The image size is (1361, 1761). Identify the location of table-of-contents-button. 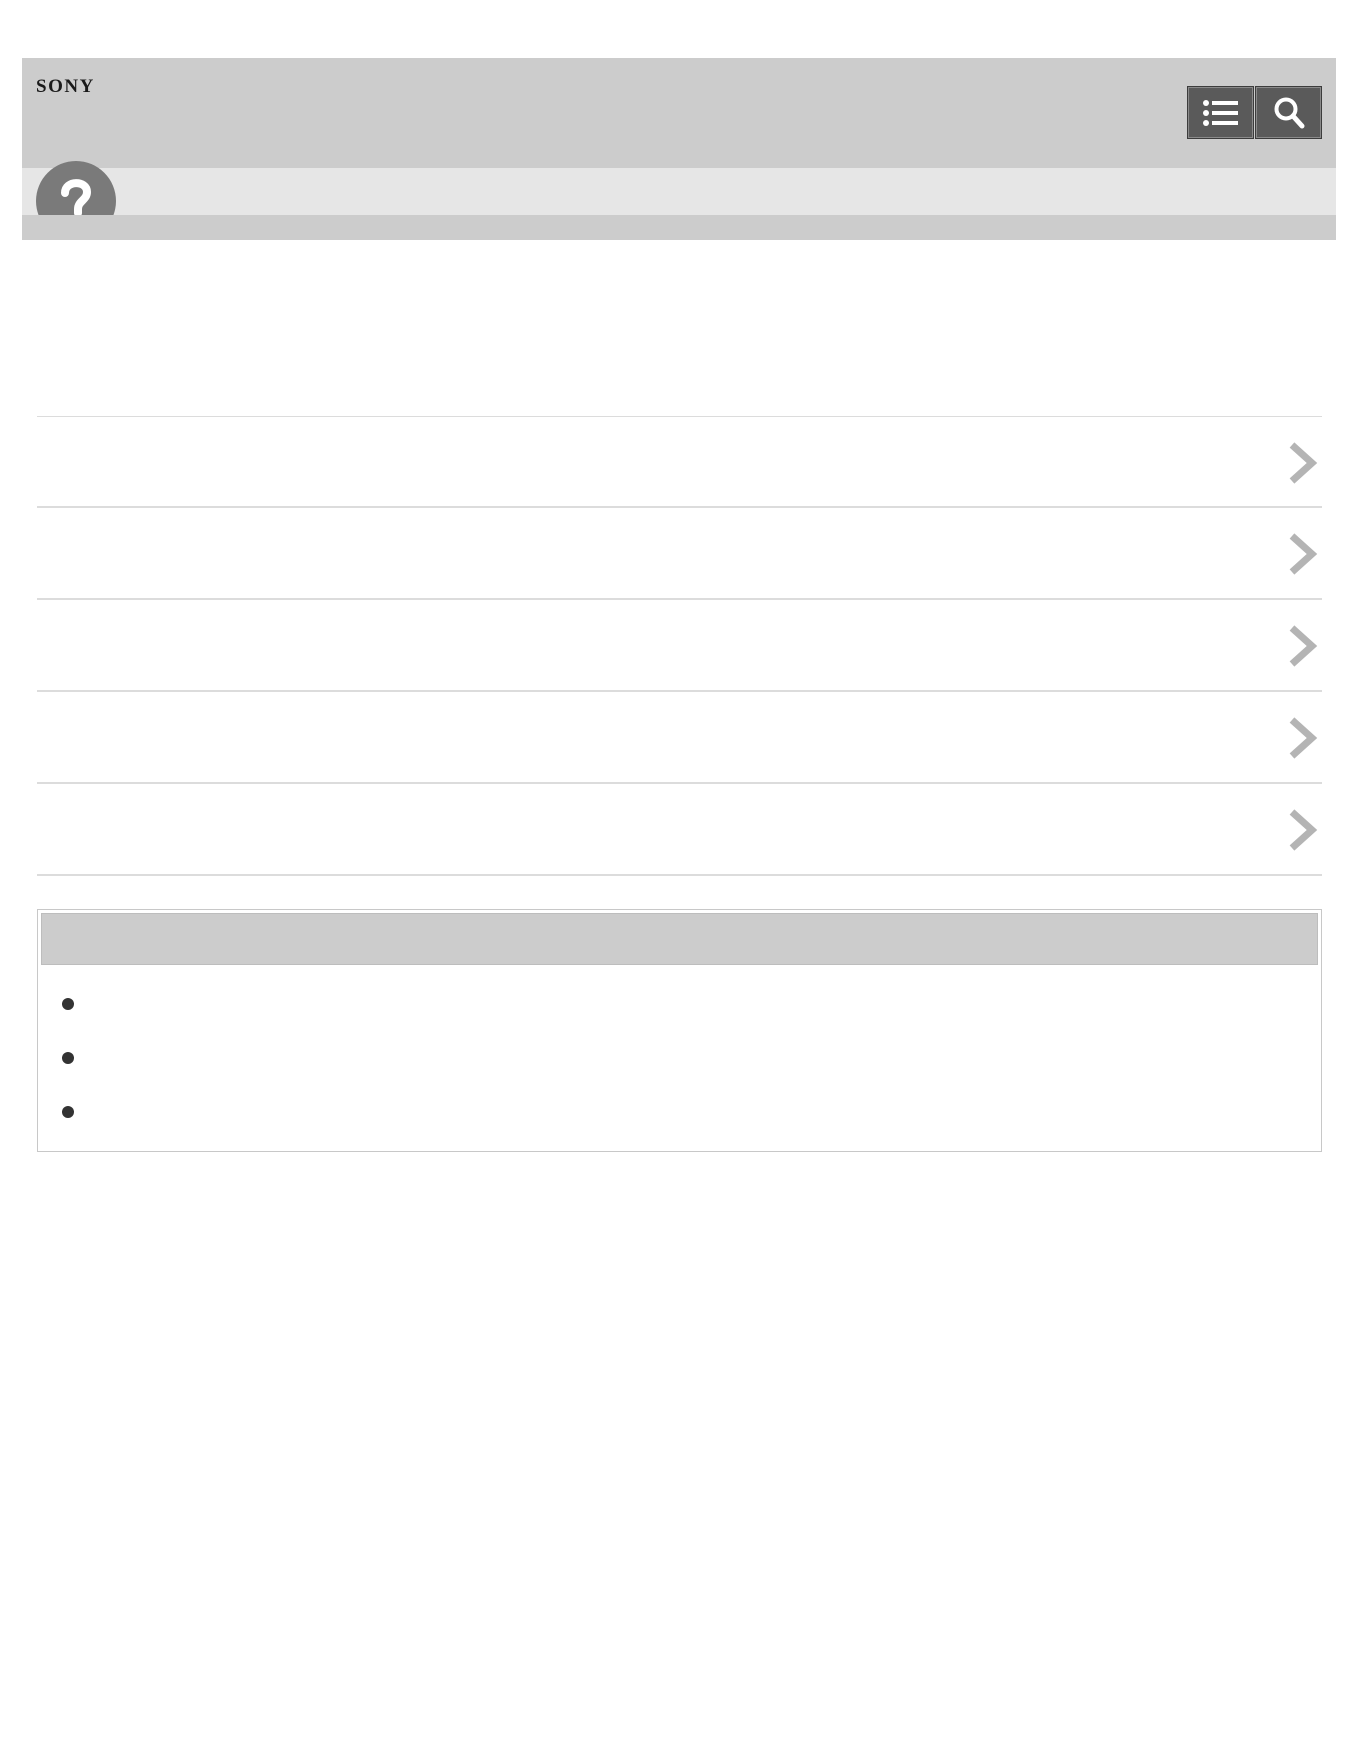
(1220, 112).